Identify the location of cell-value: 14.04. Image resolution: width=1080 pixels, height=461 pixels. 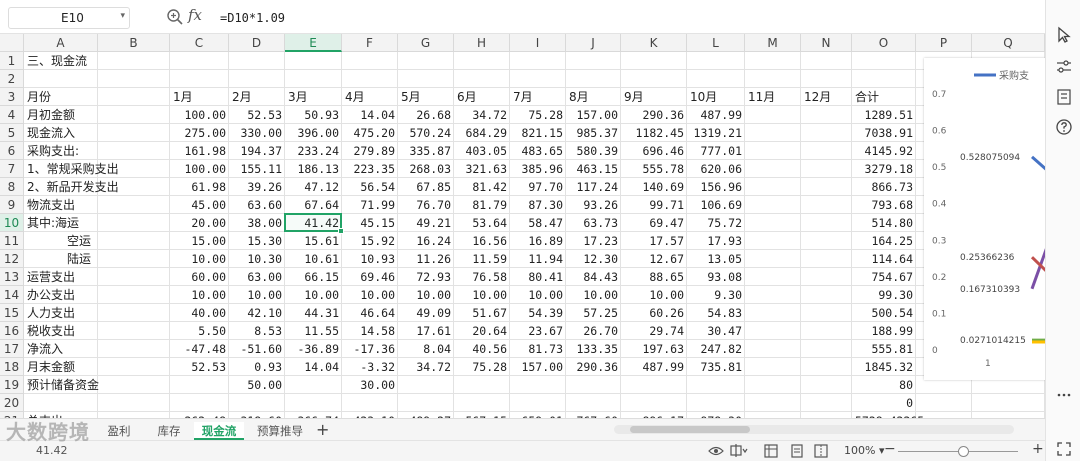
(370, 115).